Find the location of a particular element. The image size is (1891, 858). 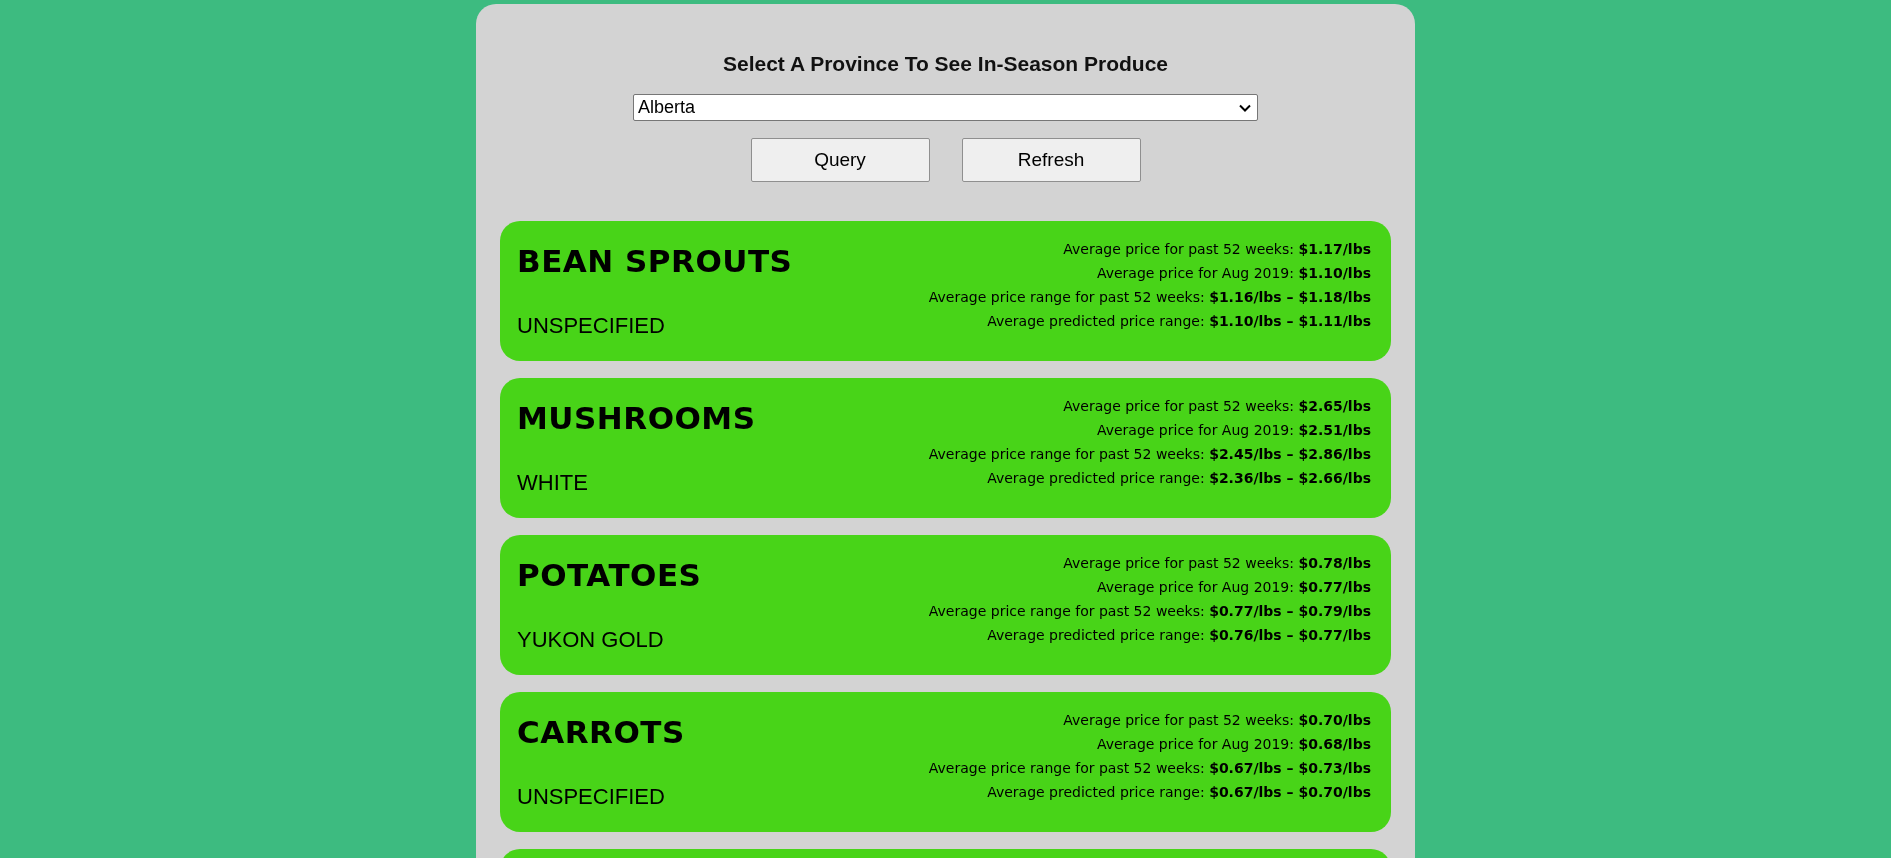

price-line: Average price for Aug 2019: $1.10/lbs is located at coordinates (1233, 273).